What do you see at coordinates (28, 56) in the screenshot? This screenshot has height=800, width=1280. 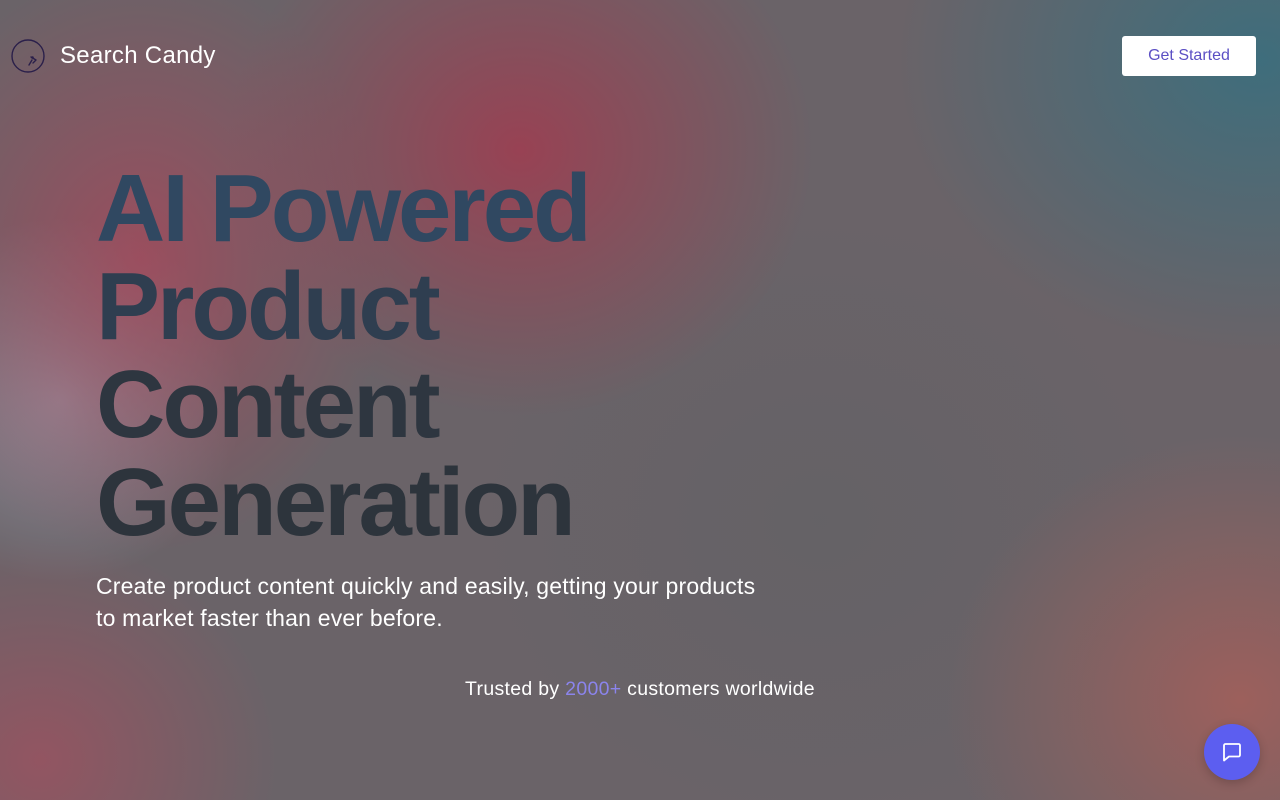 I see `candy-circle-logo-icon` at bounding box center [28, 56].